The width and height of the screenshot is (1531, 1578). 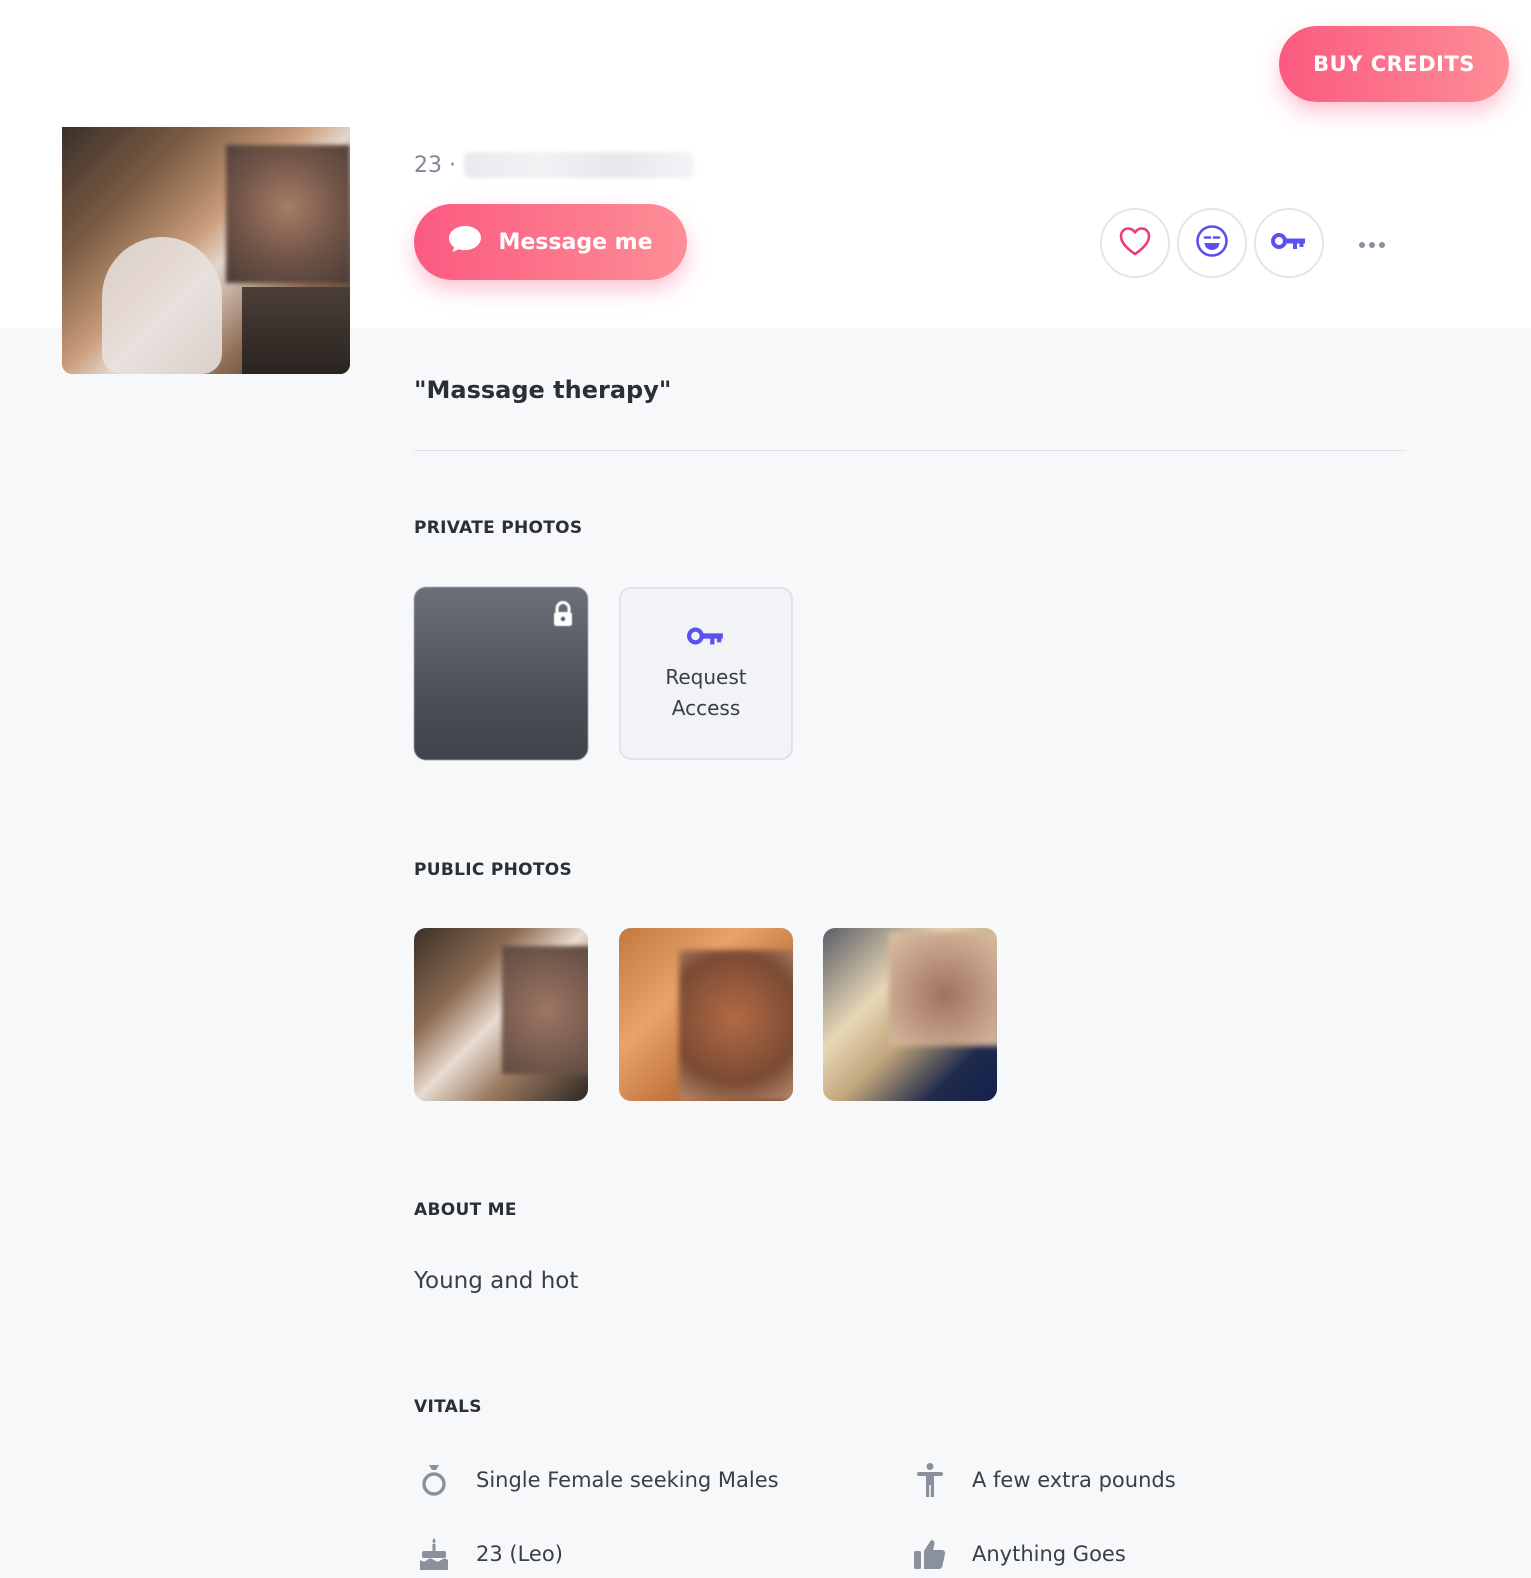 I want to click on wink-face-icon, so click(x=1212, y=243).